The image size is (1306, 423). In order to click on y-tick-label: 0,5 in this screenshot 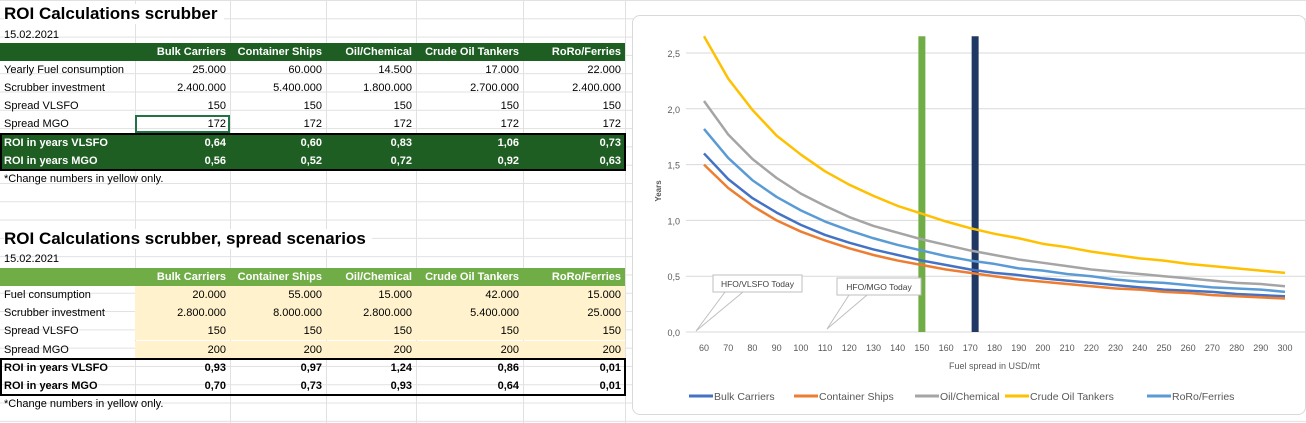, I will do `click(673, 277)`.